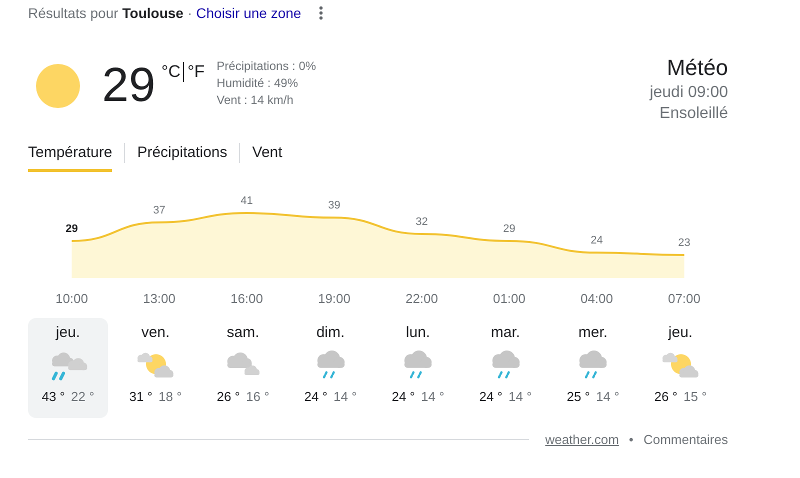 This screenshot has width=800, height=478. Describe the element at coordinates (73, 13) in the screenshot. I see `results-label: Résultats pour` at that location.